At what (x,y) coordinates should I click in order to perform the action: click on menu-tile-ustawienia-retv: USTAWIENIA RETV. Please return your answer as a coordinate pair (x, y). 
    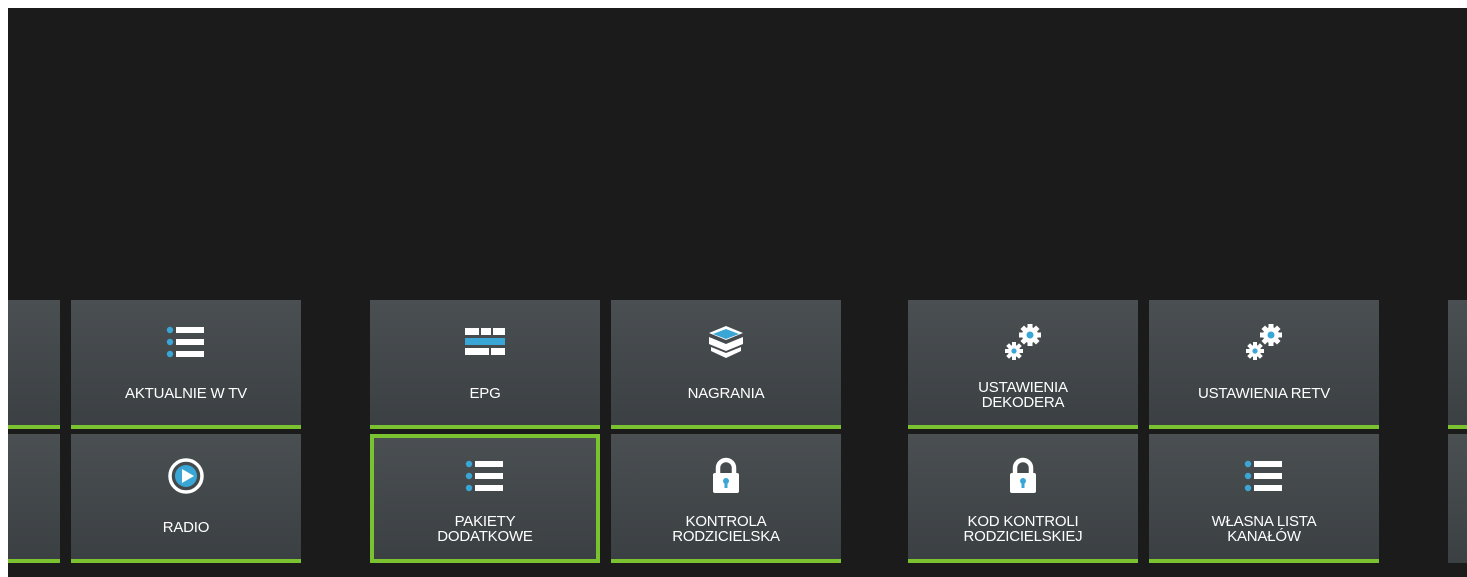
    Looking at the image, I should click on (1264, 364).